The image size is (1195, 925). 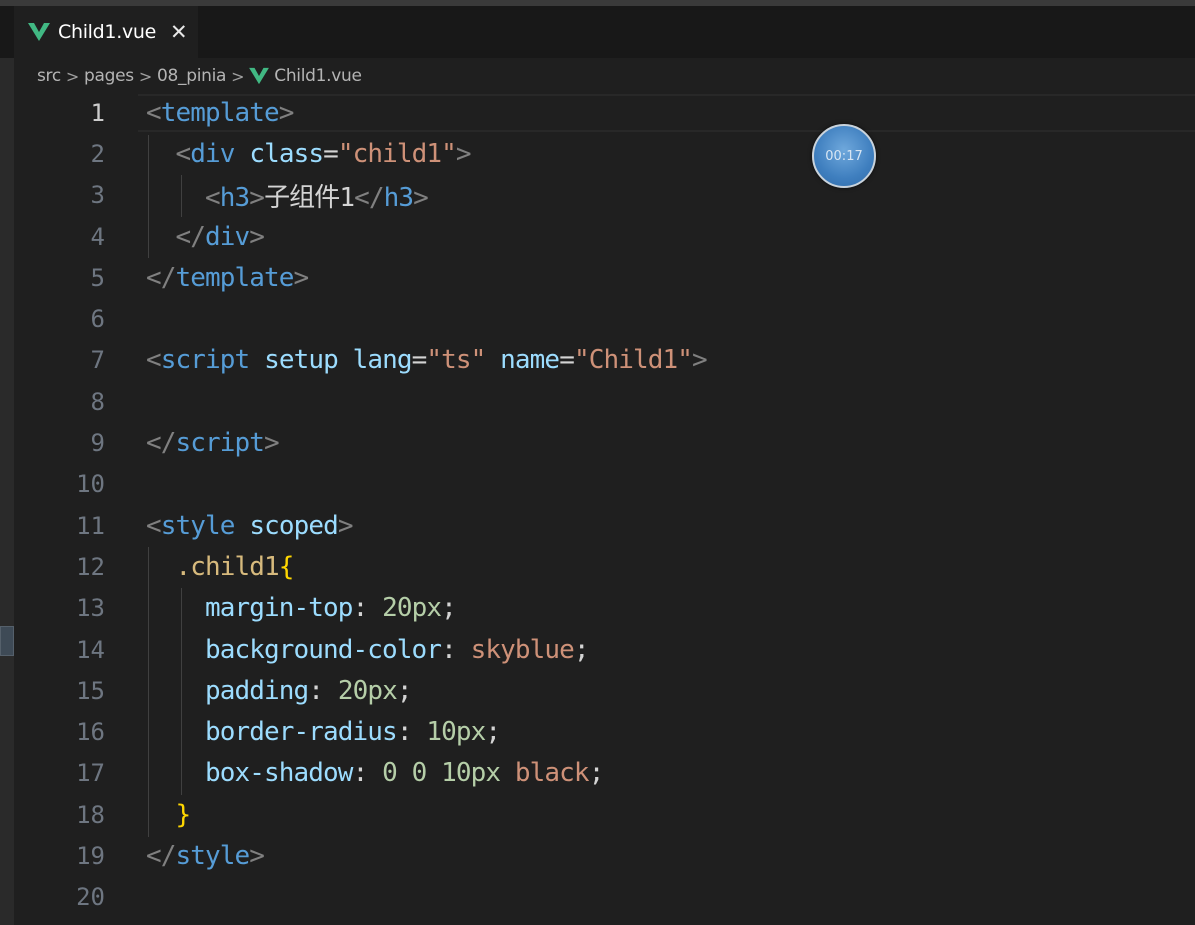 What do you see at coordinates (597, 731) in the screenshot?
I see `code-line: 16 border-radius: 10px;` at bounding box center [597, 731].